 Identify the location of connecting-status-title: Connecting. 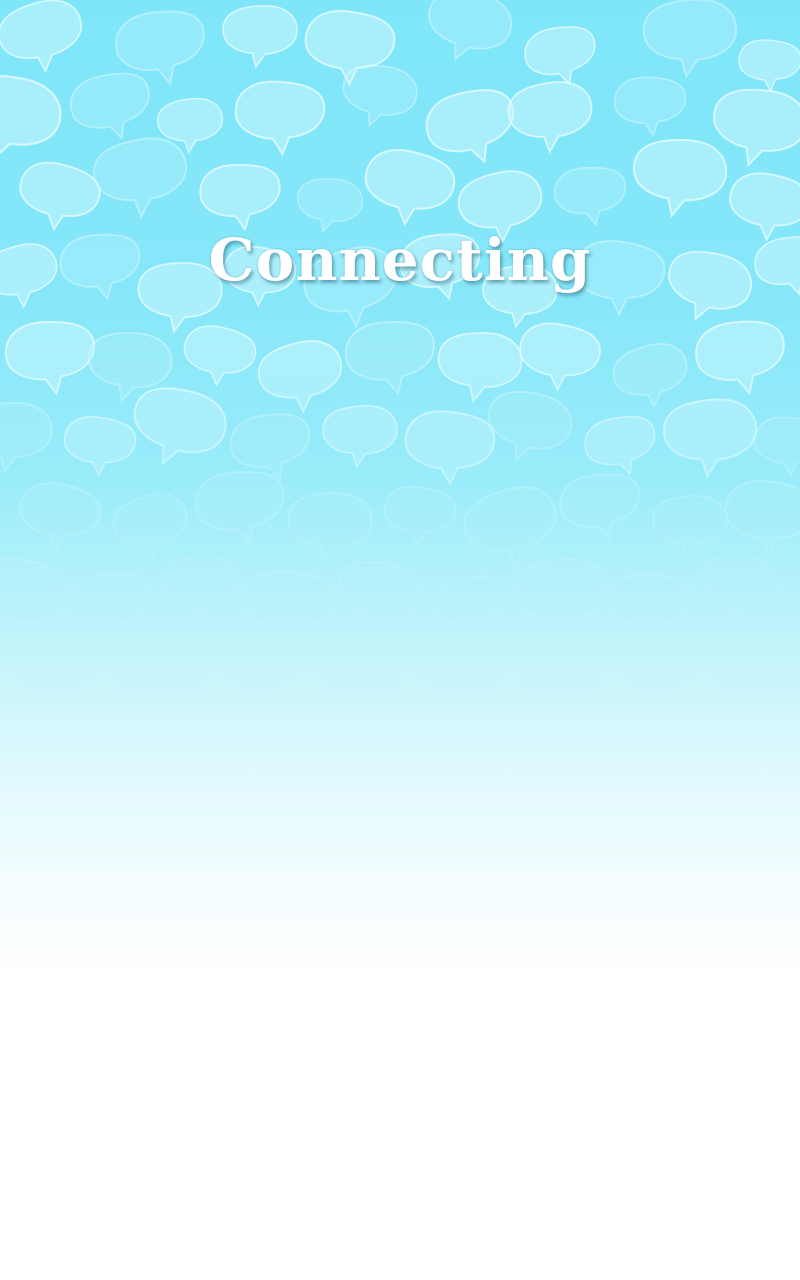
(400, 260).